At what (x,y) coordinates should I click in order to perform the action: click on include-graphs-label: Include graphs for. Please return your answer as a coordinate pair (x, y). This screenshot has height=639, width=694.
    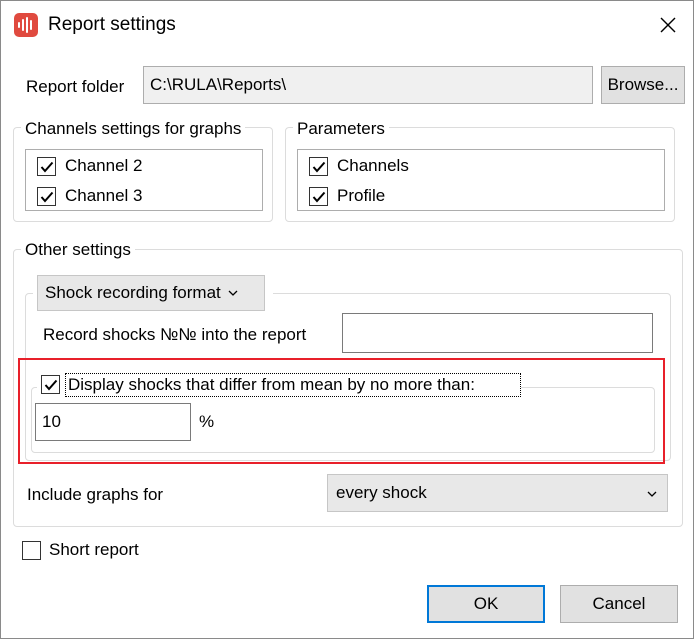
    Looking at the image, I should click on (95, 494).